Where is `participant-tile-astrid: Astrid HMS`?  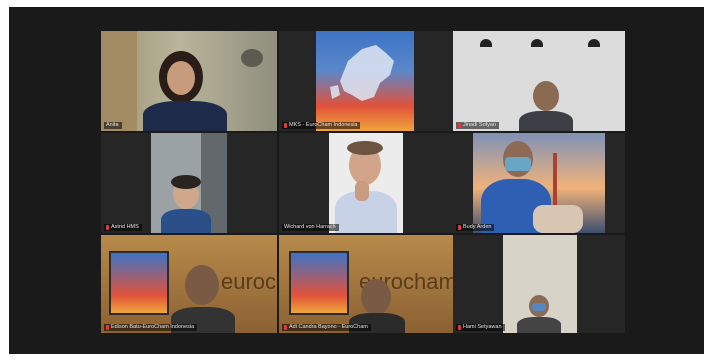
participant-tile-astrid: Astrid HMS is located at coordinates (189, 183).